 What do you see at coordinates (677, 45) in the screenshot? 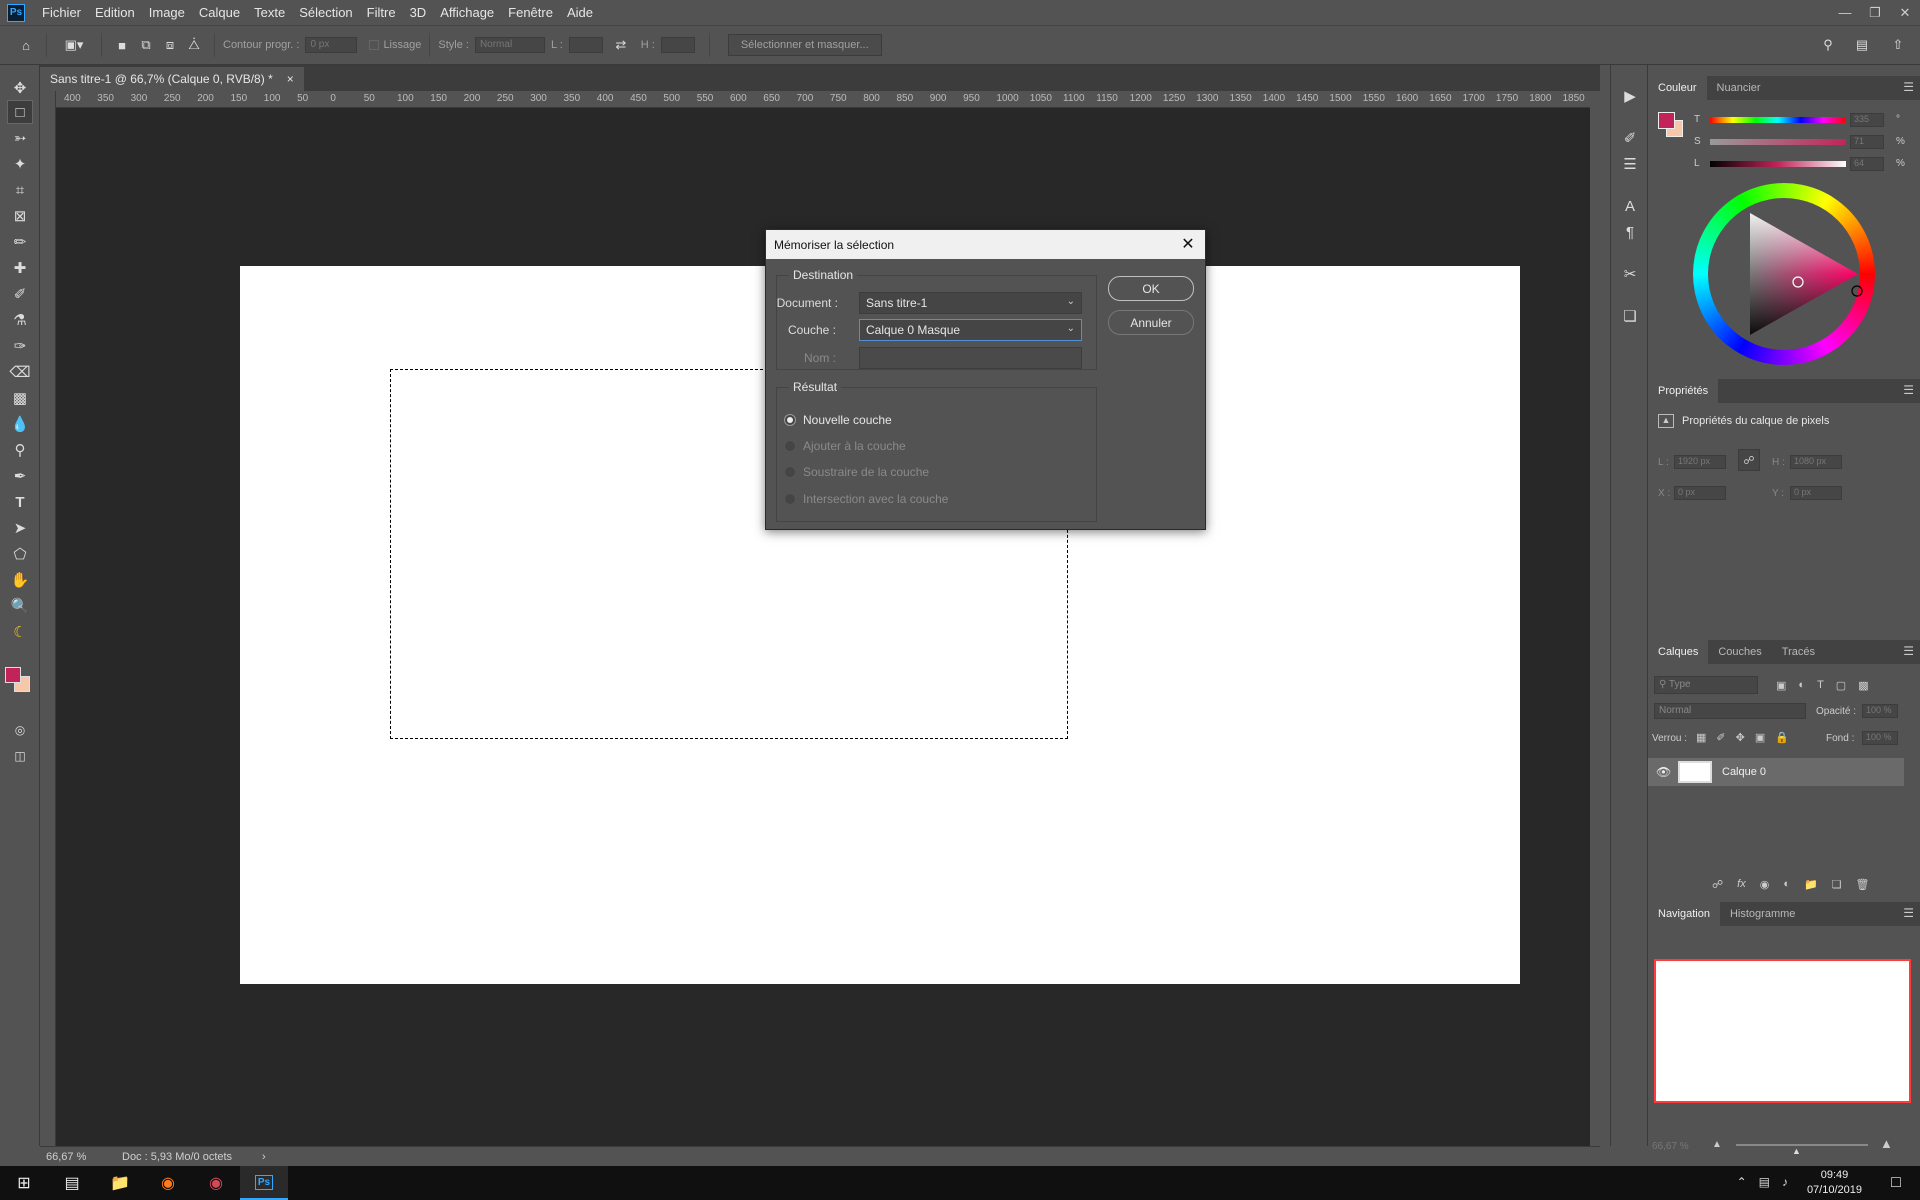
I see `height-field` at bounding box center [677, 45].